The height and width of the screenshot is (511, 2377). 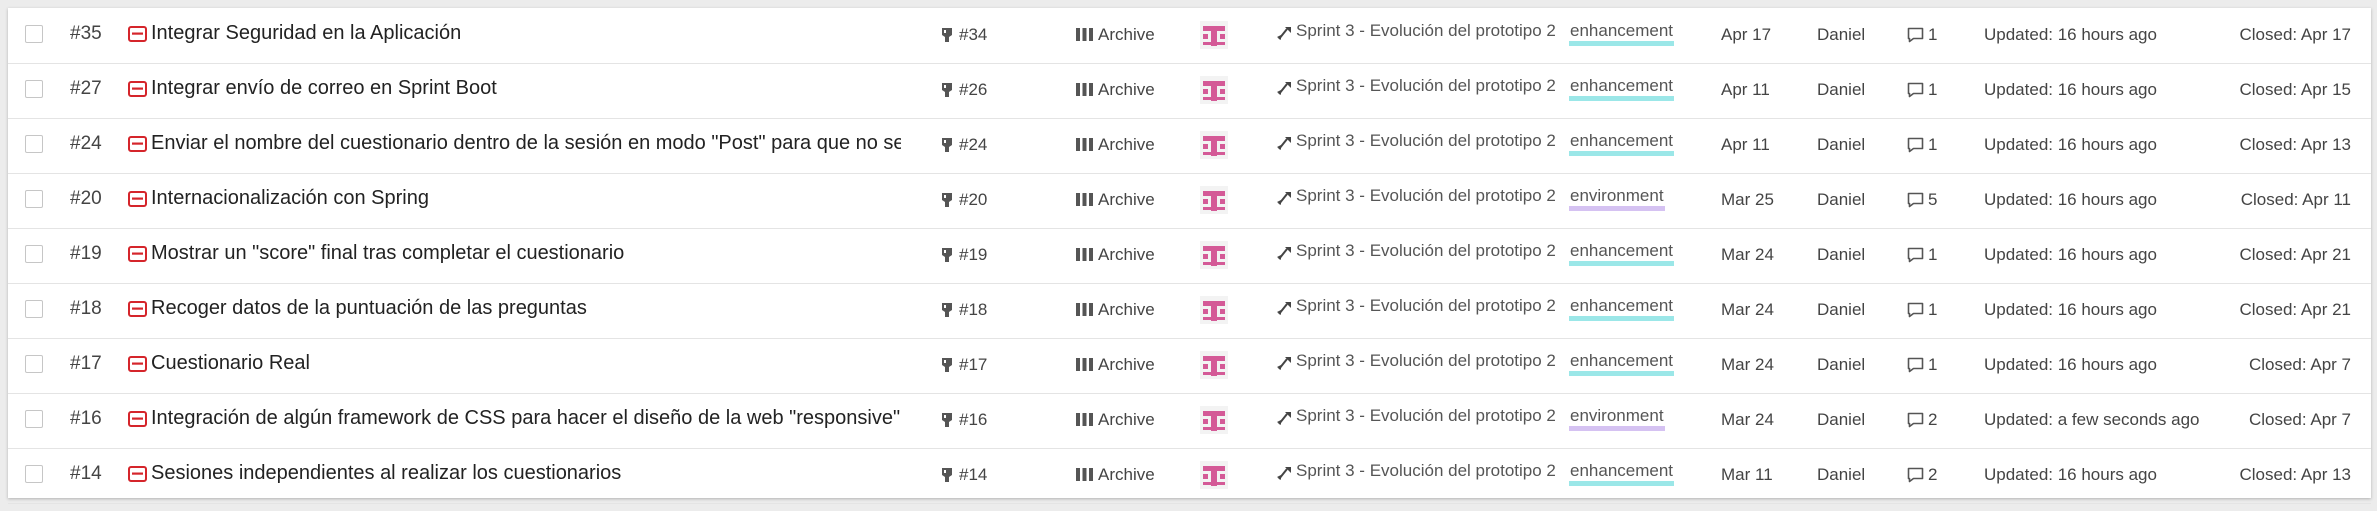 What do you see at coordinates (230, 363) in the screenshot?
I see `issue-title: Cuestionario Real` at bounding box center [230, 363].